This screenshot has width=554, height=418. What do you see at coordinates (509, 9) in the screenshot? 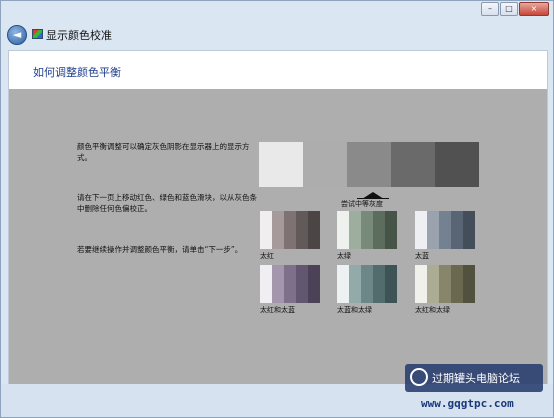
I see `maximize-icon: □` at bounding box center [509, 9].